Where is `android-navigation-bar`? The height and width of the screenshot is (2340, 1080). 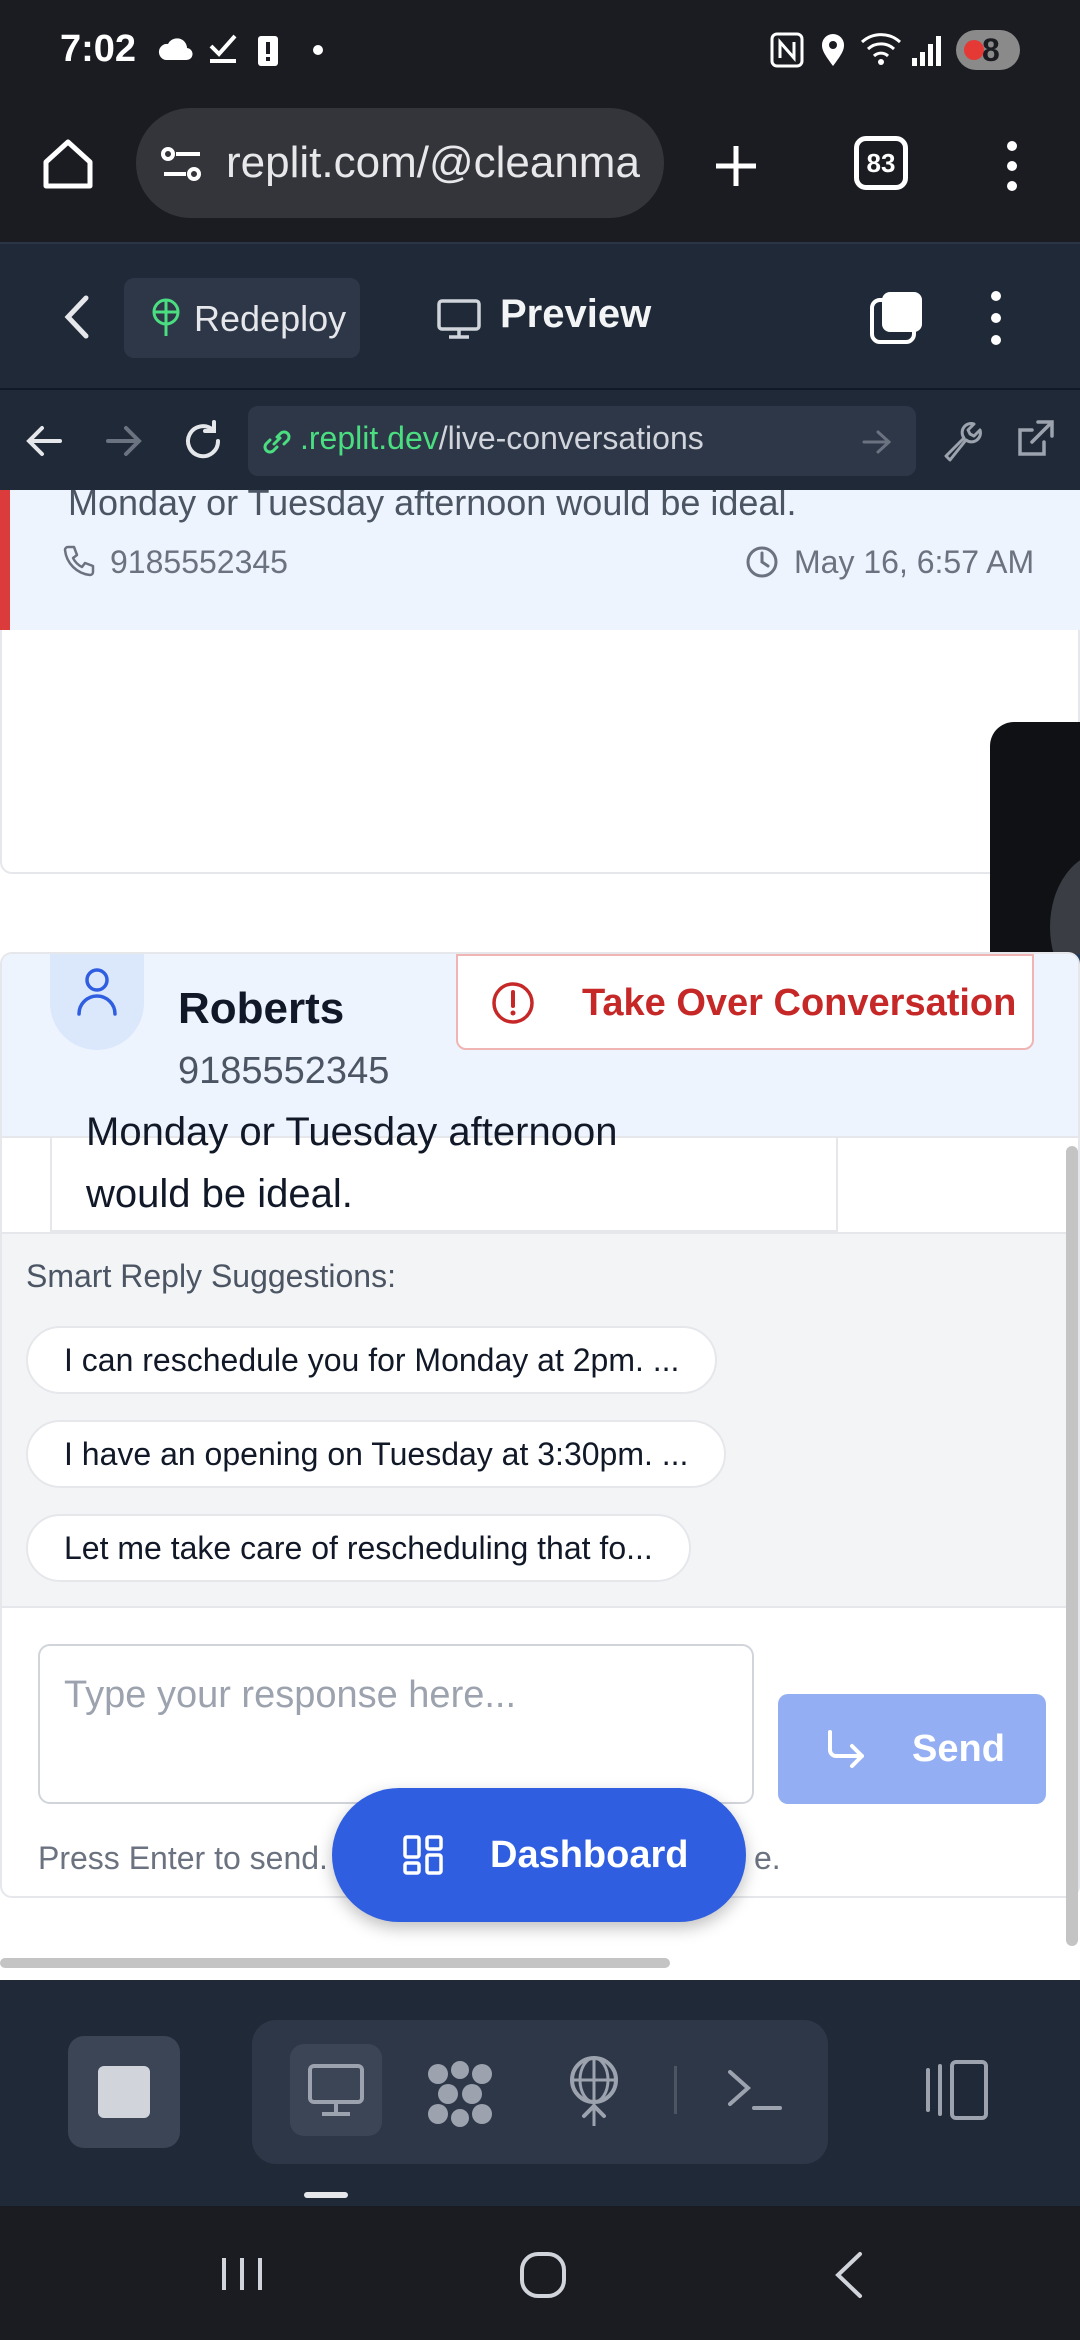
android-navigation-bar is located at coordinates (540, 2273).